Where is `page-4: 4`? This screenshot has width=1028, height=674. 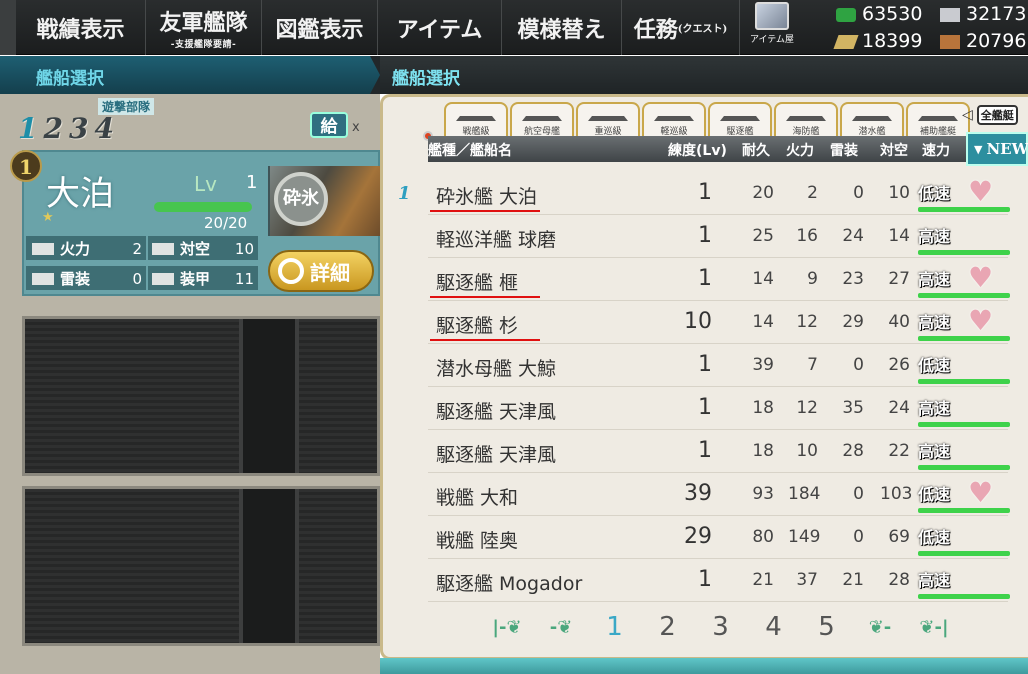 page-4: 4 is located at coordinates (773, 627).